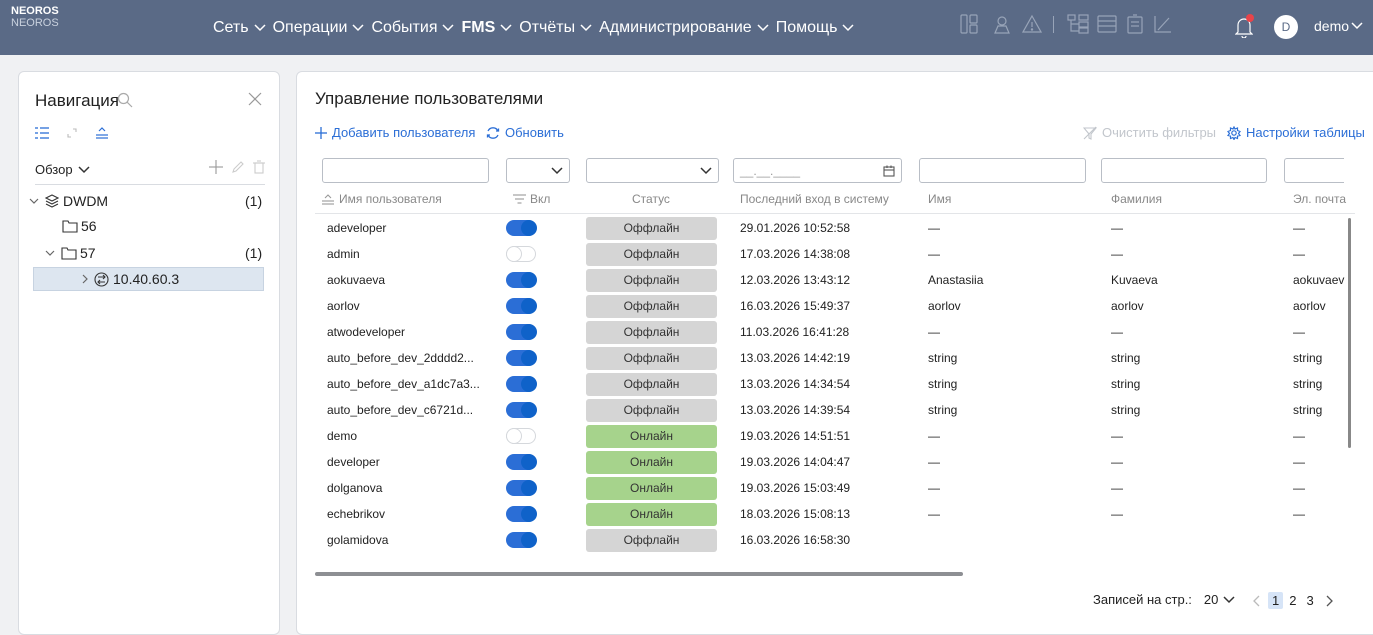 The height and width of the screenshot is (635, 1373). What do you see at coordinates (239, 28) in the screenshot?
I see `menu-item-0: Сеть` at bounding box center [239, 28].